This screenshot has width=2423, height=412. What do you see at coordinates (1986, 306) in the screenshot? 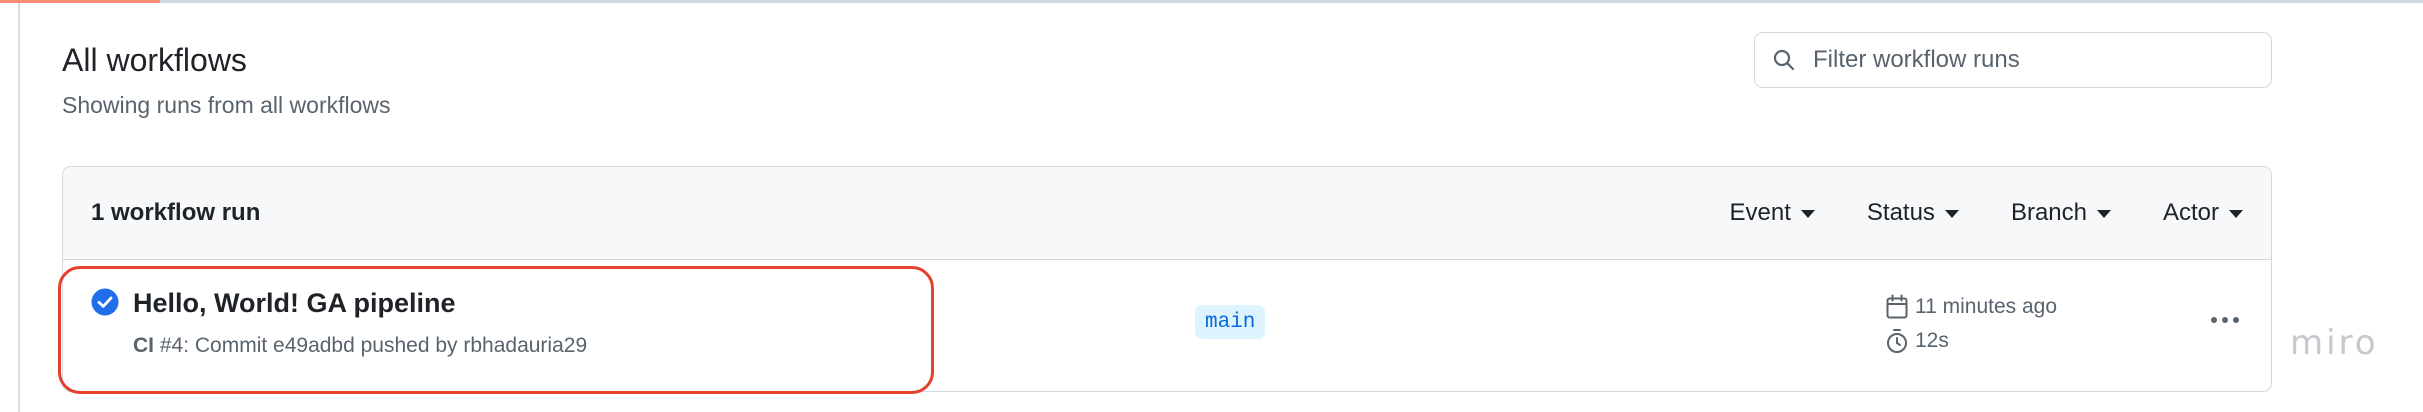
I see `run-time-ago: 11 minutes ago` at bounding box center [1986, 306].